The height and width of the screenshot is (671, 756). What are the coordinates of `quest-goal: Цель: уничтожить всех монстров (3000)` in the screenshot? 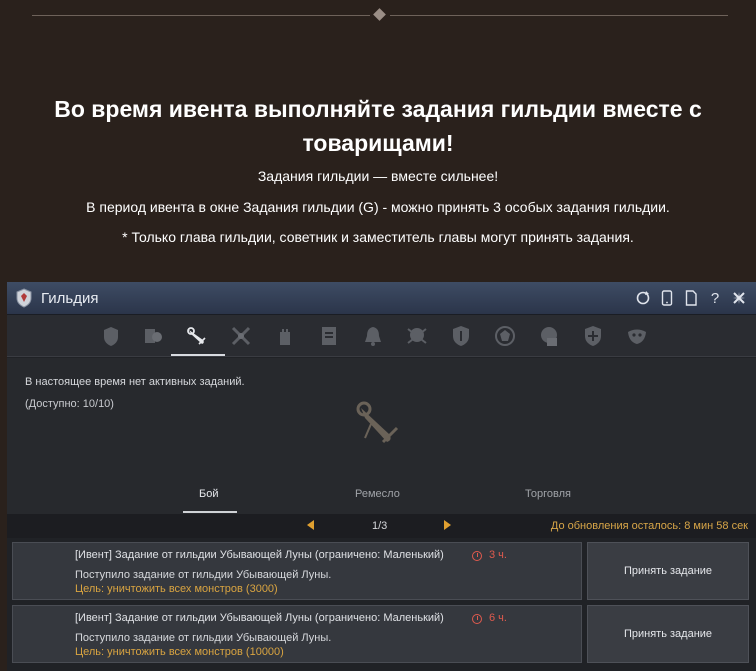 It's located at (176, 589).